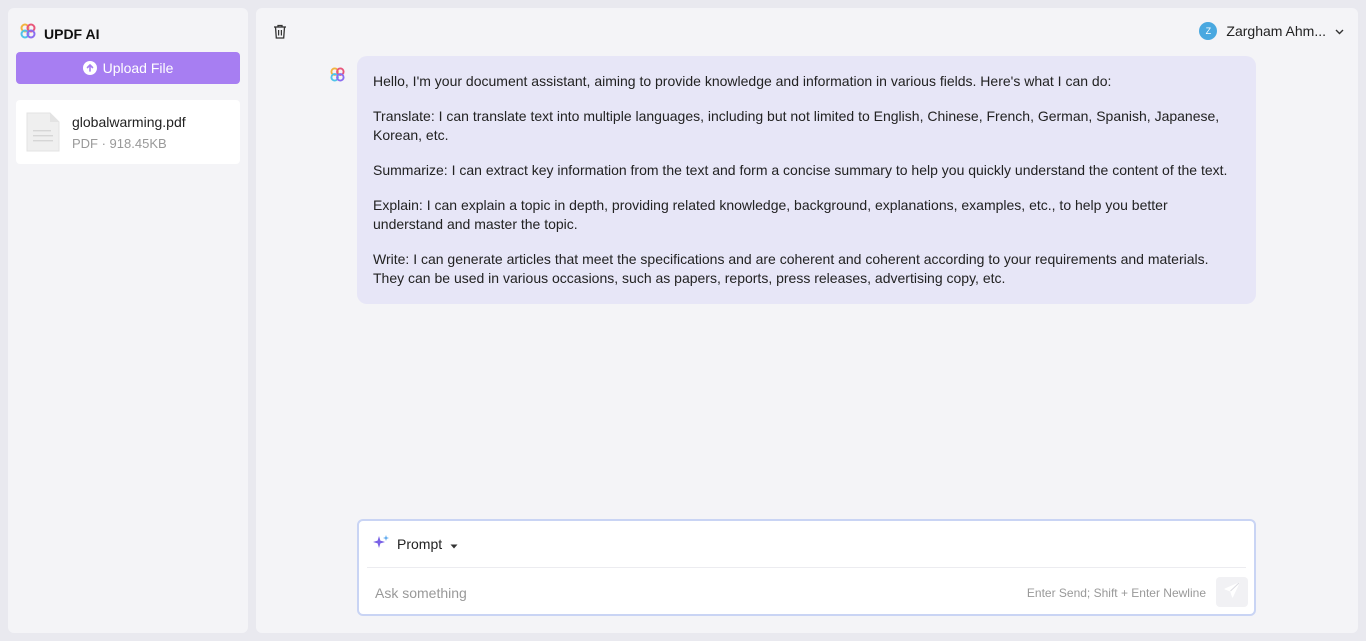 This screenshot has width=1366, height=641. I want to click on brand-name: UPDF AI, so click(72, 33).